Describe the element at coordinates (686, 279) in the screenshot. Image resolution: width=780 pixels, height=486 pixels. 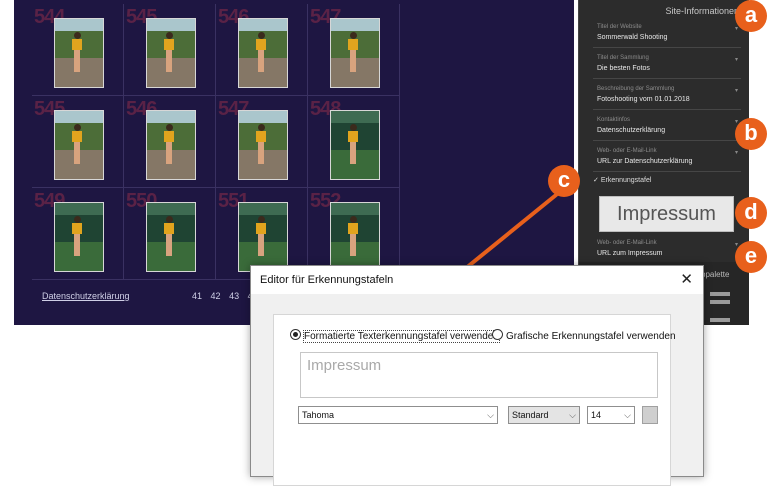
I see `close-icon: ✕` at that location.